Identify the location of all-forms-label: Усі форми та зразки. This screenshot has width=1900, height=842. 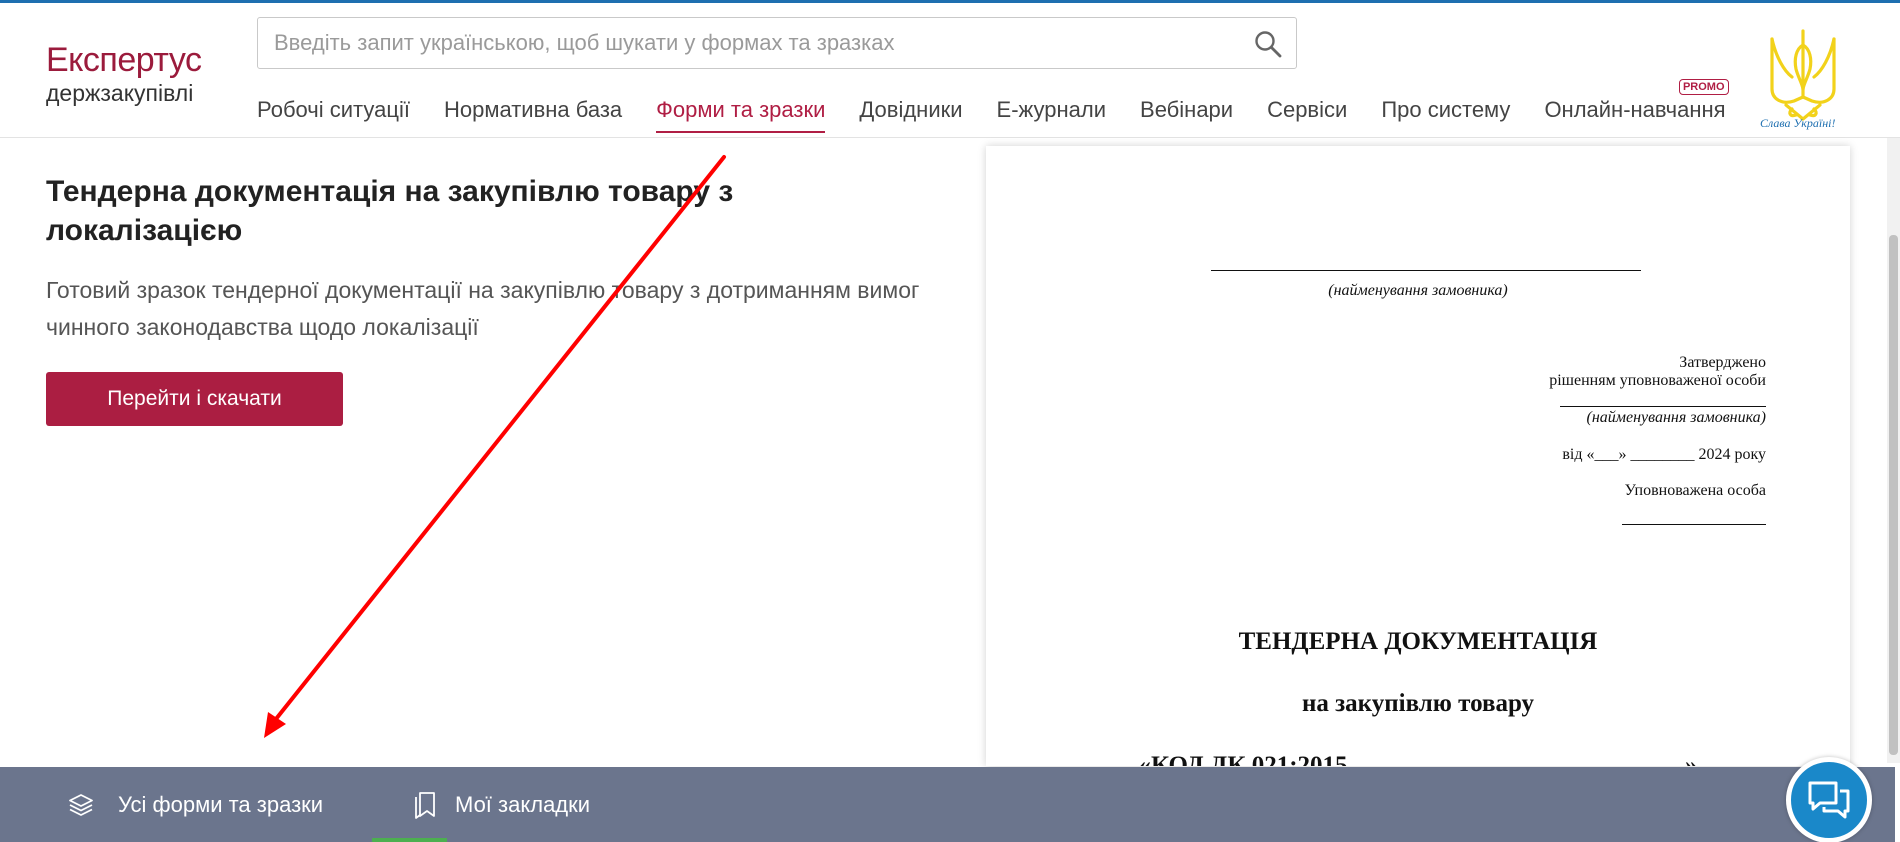
(221, 804).